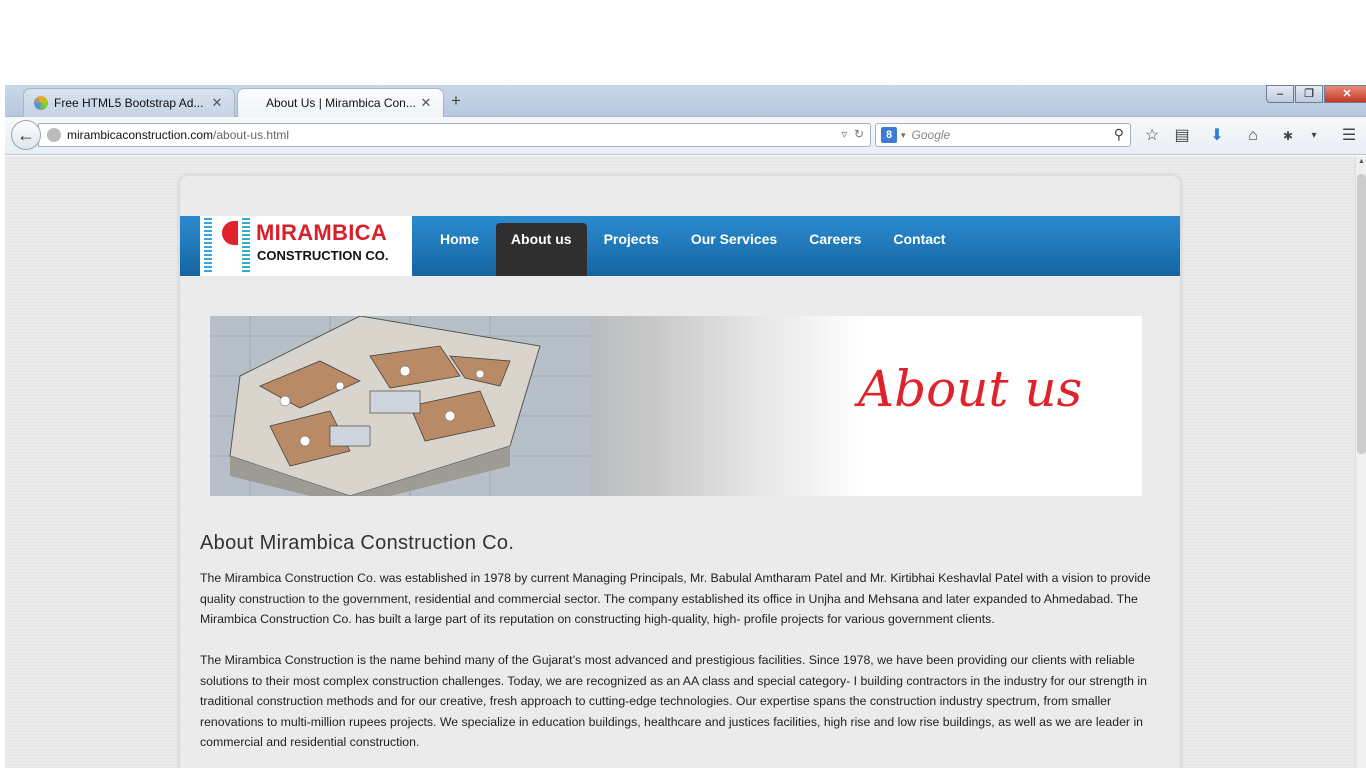  What do you see at coordinates (1003, 135) in the screenshot?
I see `search-bar: 8 ▾ Google ⚲` at bounding box center [1003, 135].